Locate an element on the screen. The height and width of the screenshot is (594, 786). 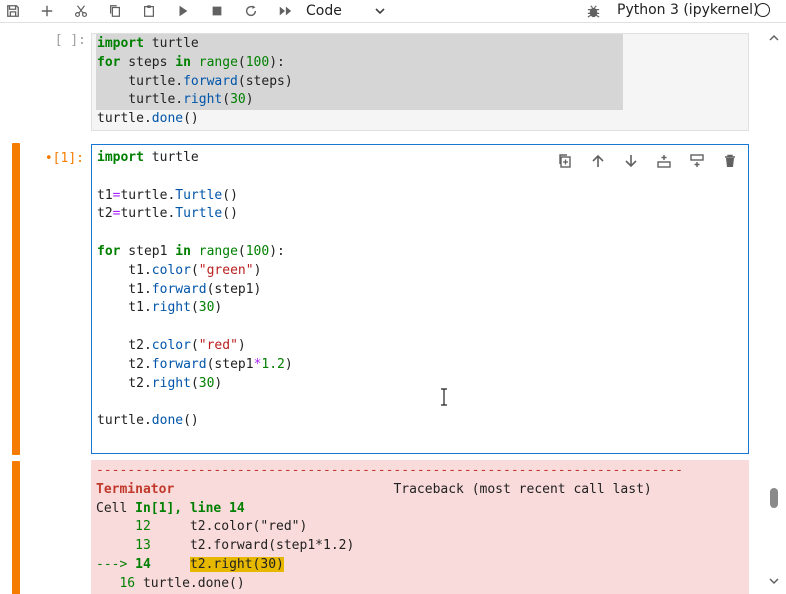
duplicate-icon is located at coordinates (564, 161).